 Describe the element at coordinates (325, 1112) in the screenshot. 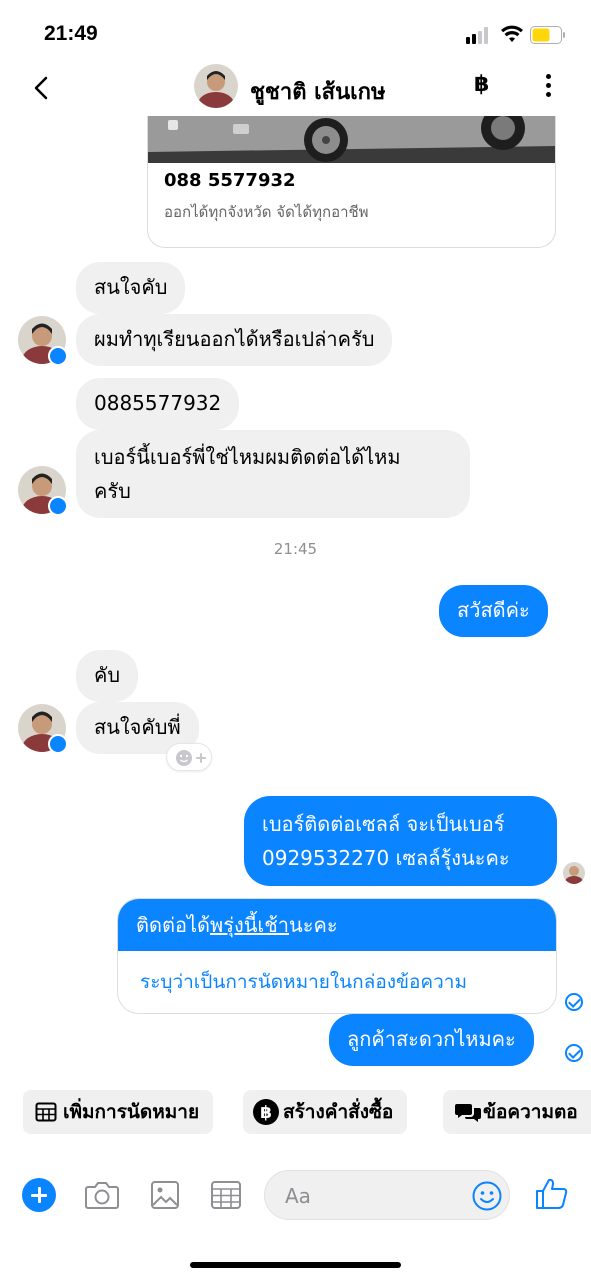

I see `create-order-chip: ฿ สร้างคำสั่งซื้อ` at that location.